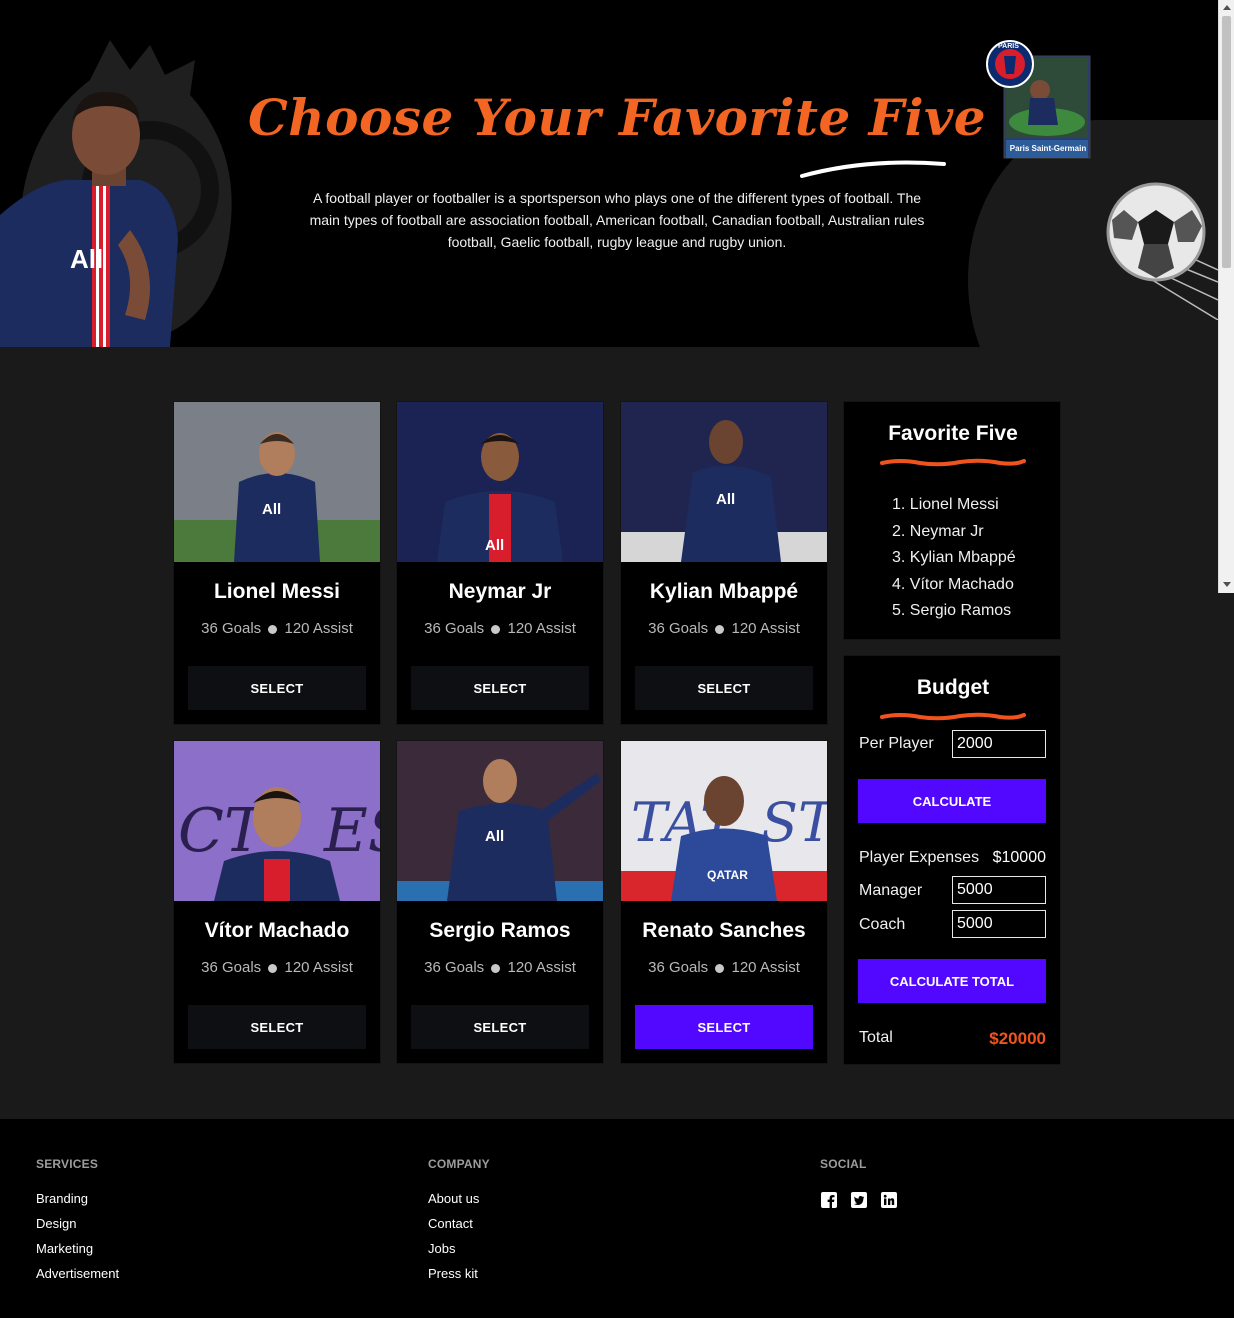 This screenshot has width=1234, height=1318. Describe the element at coordinates (1226, 296) in the screenshot. I see `page-scrollbar` at that location.